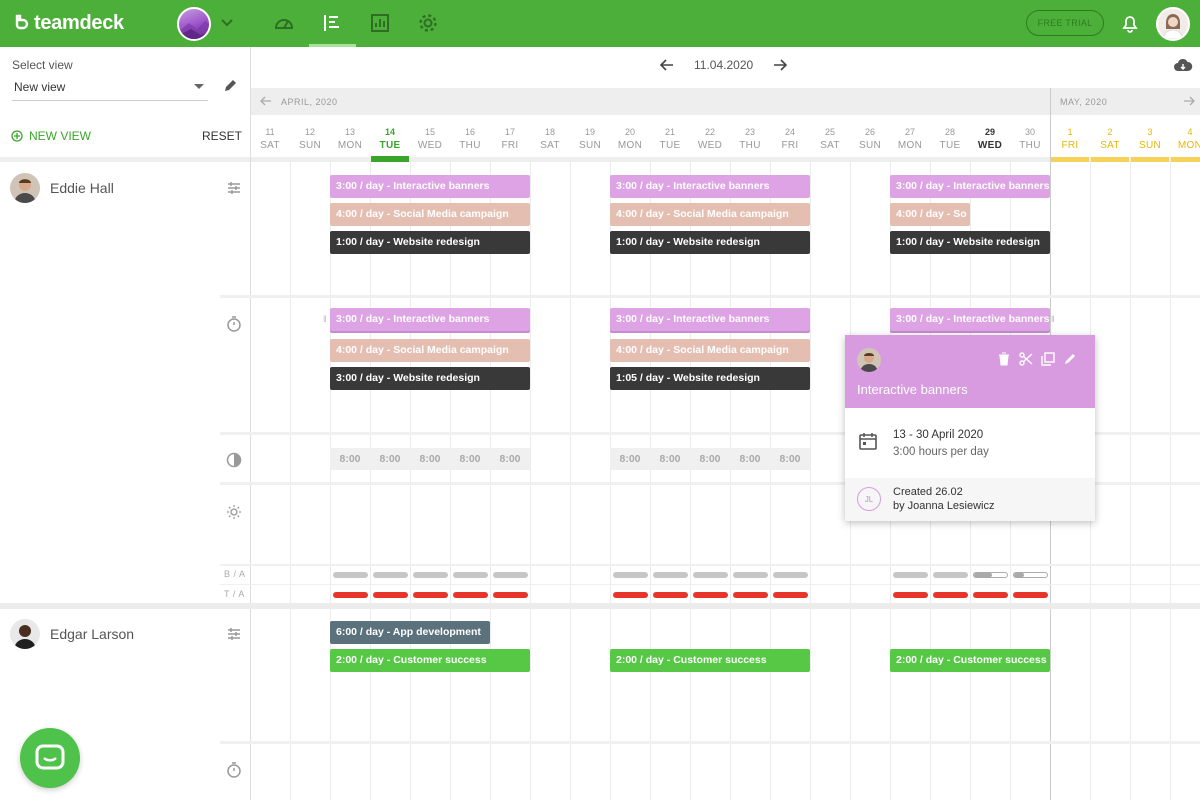 This screenshot has height=800, width=1200. What do you see at coordinates (1004, 359) in the screenshot?
I see `trash-icon` at bounding box center [1004, 359].